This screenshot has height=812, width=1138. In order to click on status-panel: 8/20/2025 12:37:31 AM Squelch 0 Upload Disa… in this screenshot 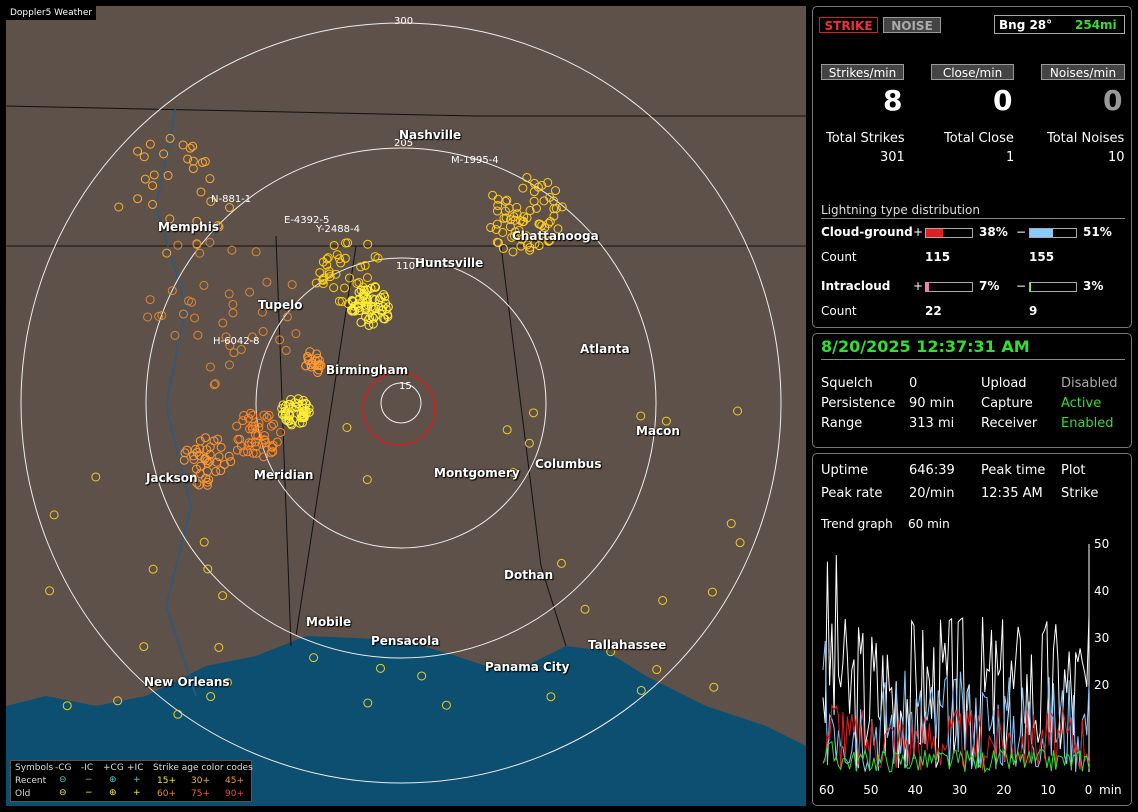, I will do `click(972, 390)`.